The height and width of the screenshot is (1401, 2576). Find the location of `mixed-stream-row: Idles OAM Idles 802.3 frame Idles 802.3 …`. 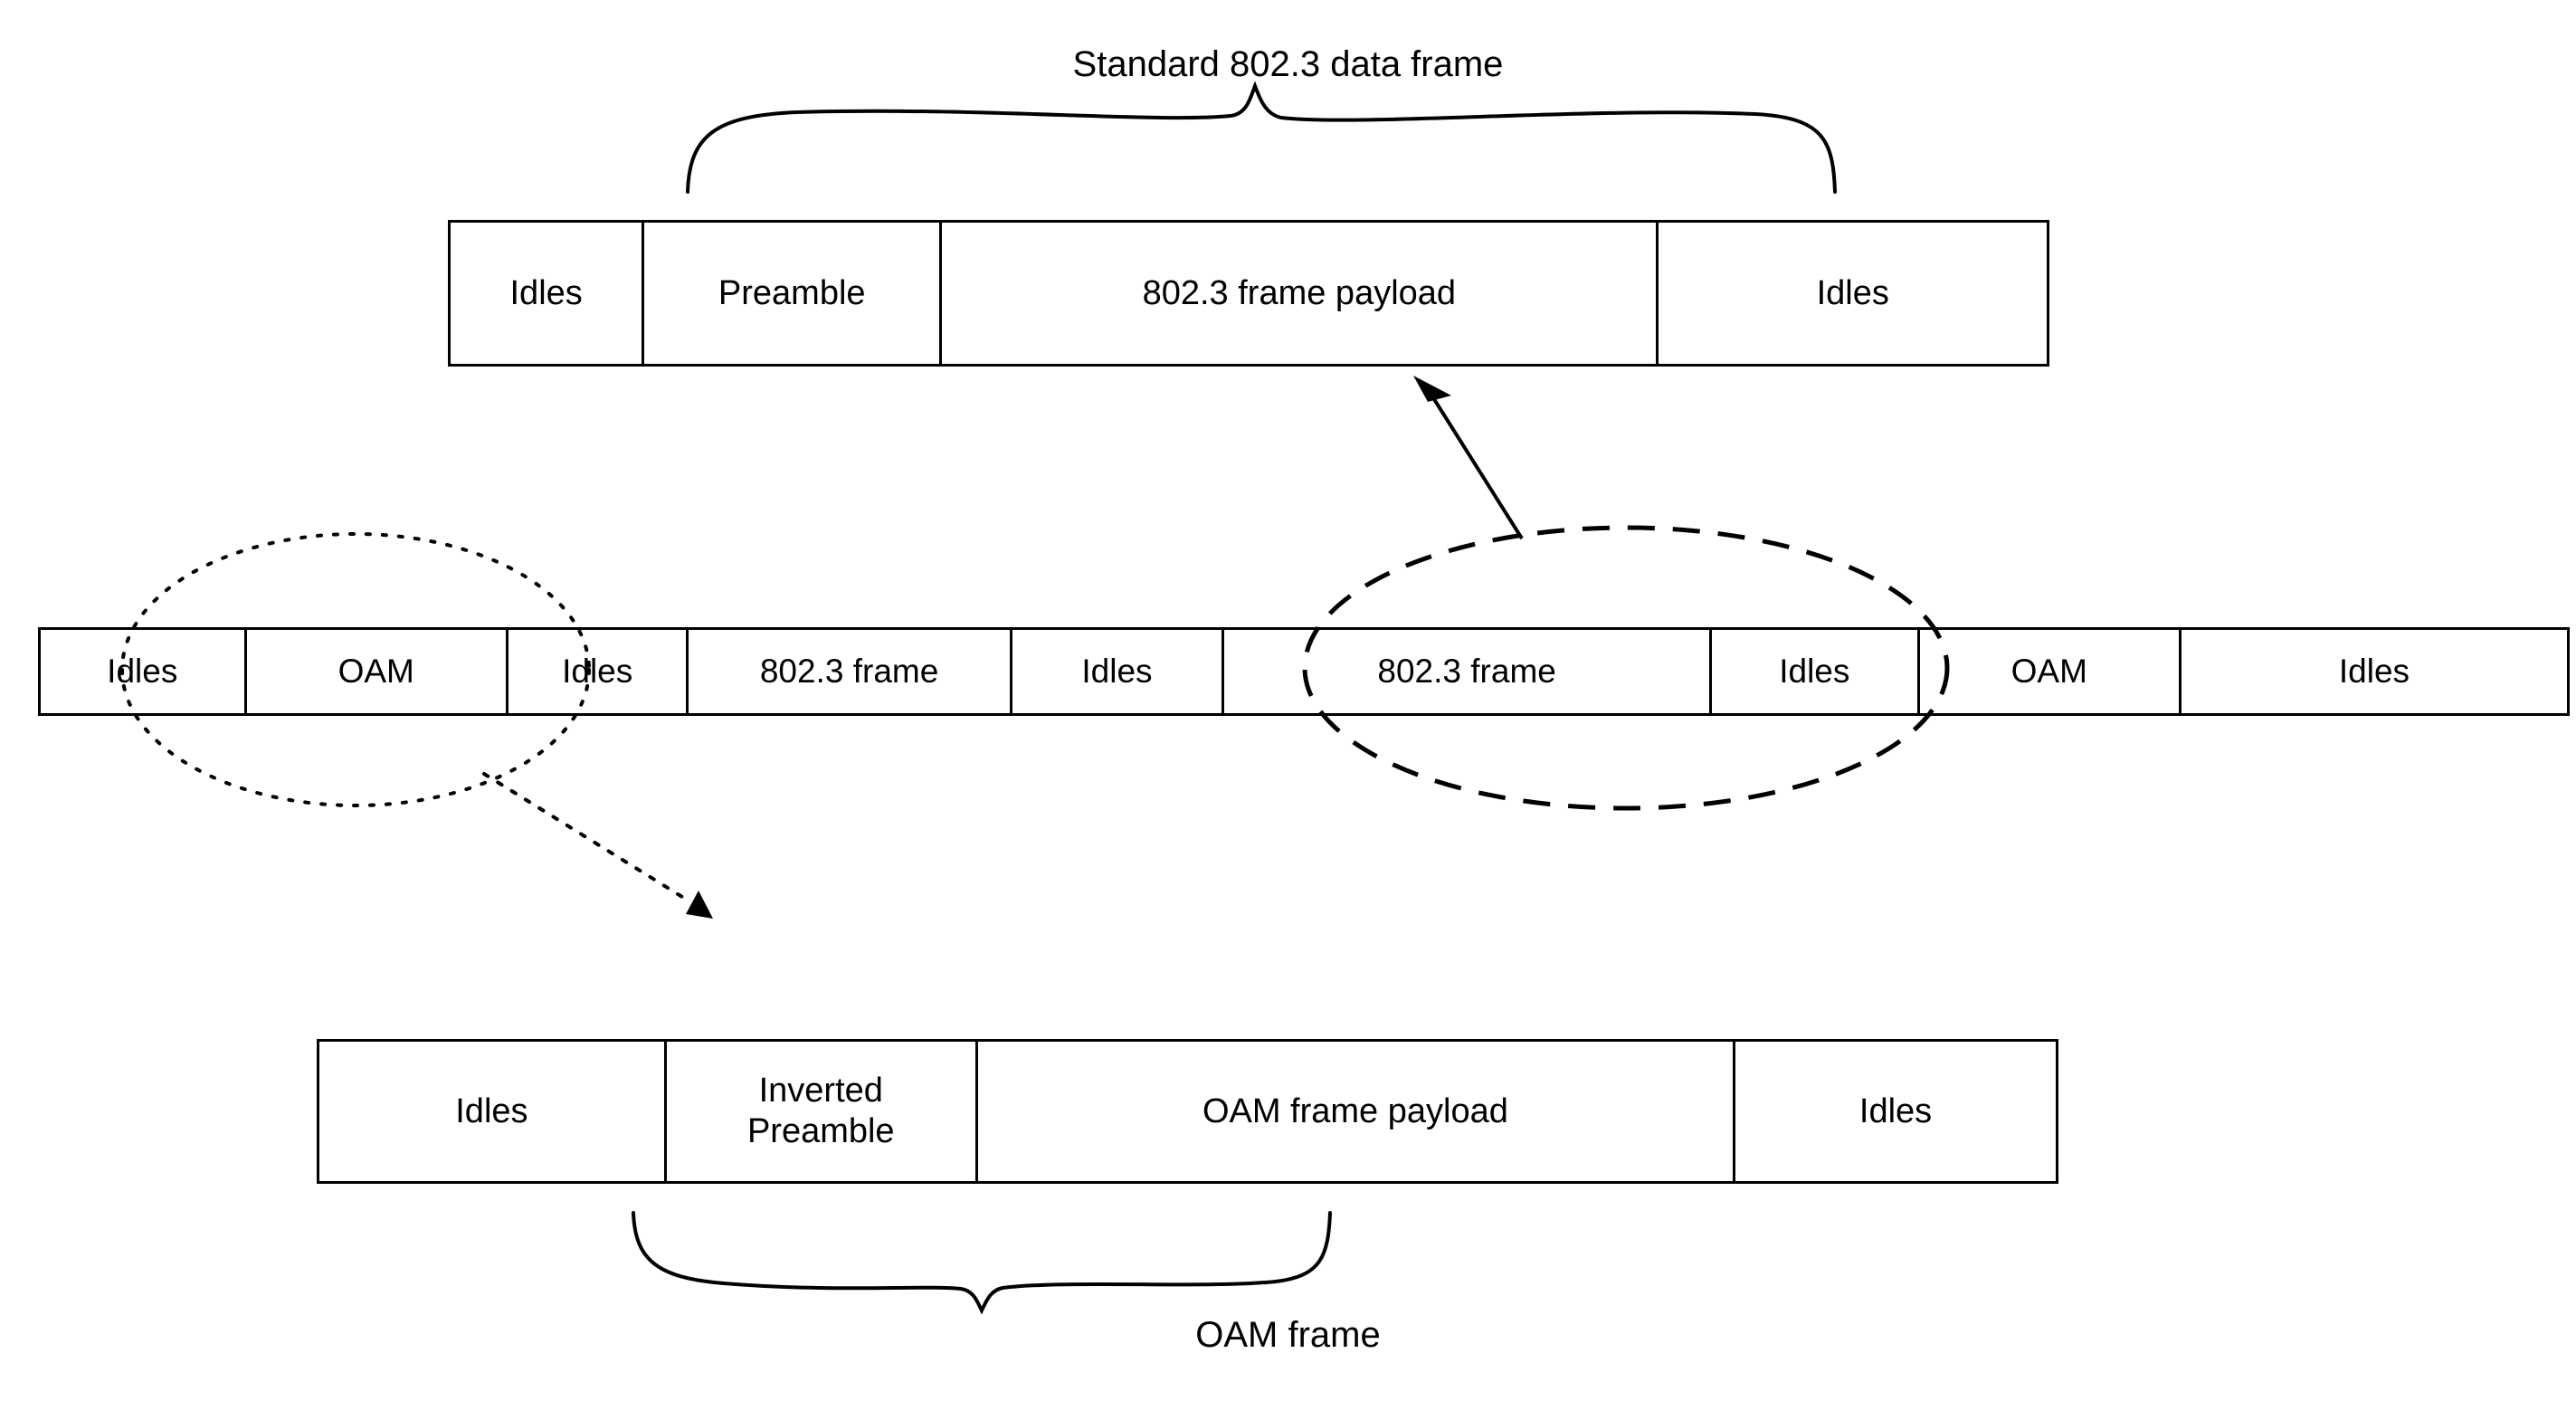

mixed-stream-row: Idles OAM Idles 802.3 frame Idles 802.3 … is located at coordinates (1304, 671).